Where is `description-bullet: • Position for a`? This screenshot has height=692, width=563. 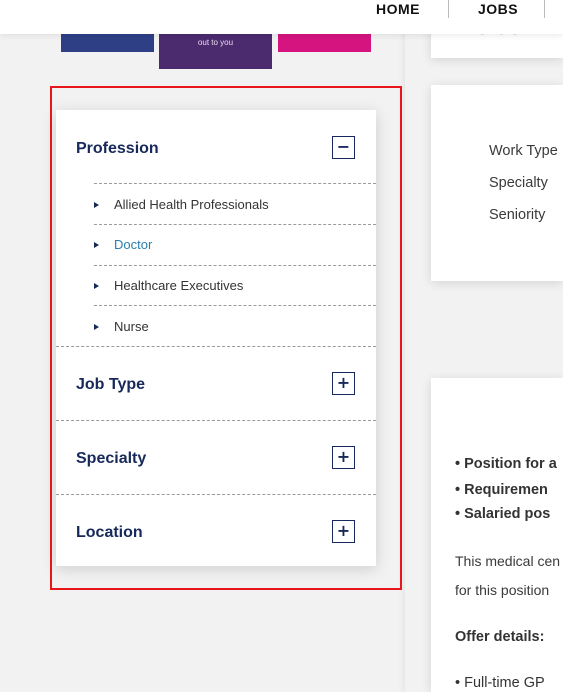 description-bullet: • Position for a is located at coordinates (506, 464).